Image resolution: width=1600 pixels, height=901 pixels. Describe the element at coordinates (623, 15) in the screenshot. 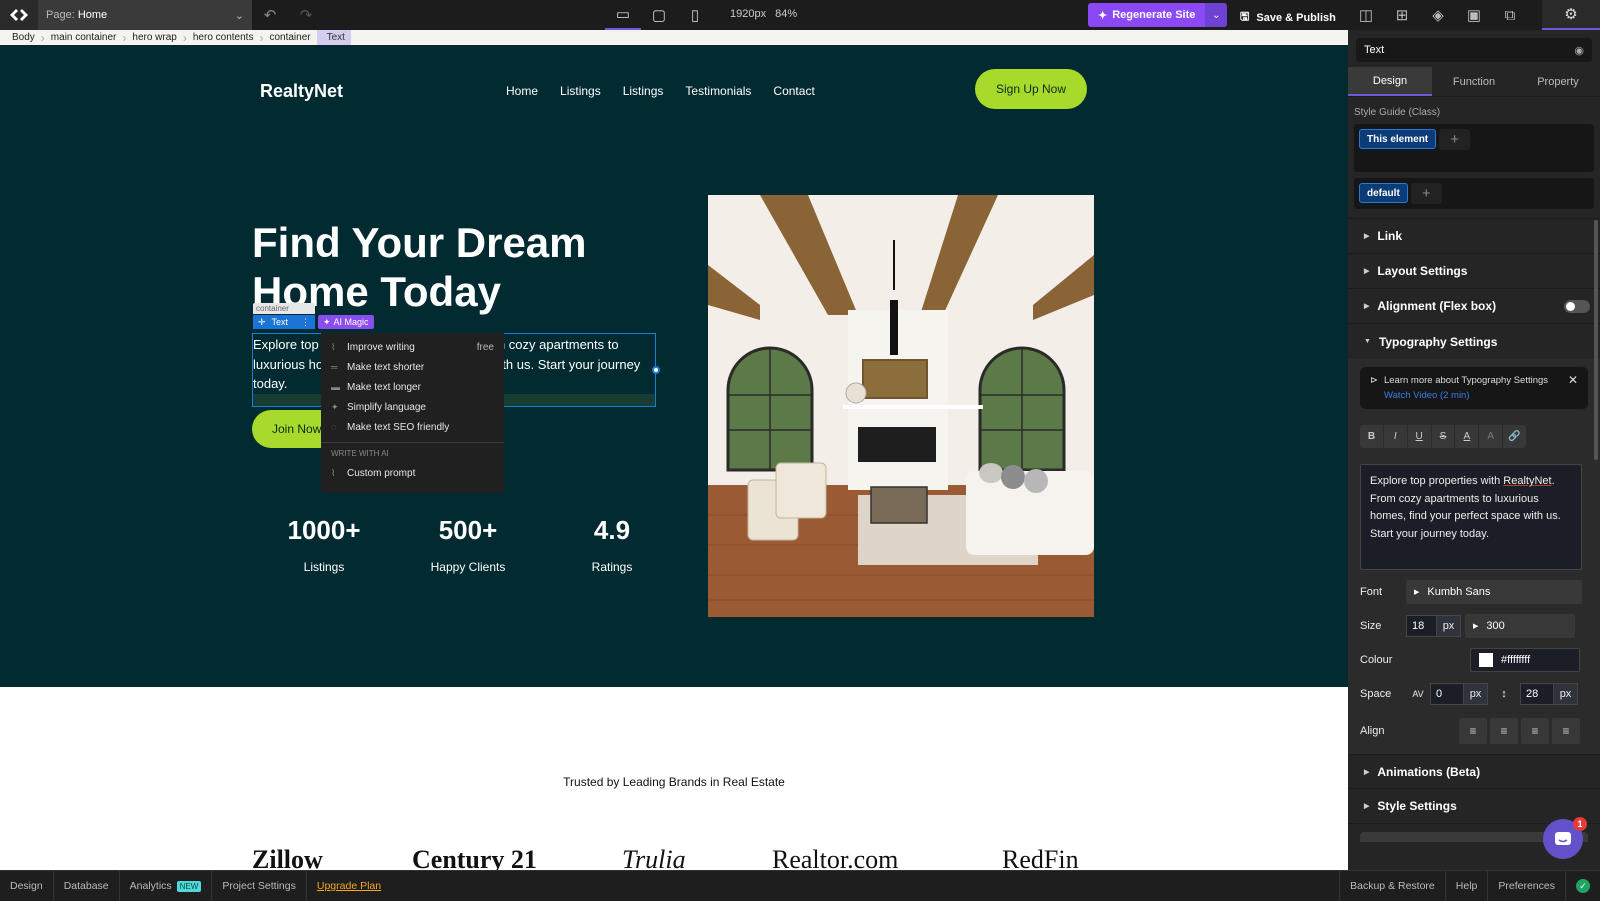

I see `desktop-view-button: ▭` at that location.